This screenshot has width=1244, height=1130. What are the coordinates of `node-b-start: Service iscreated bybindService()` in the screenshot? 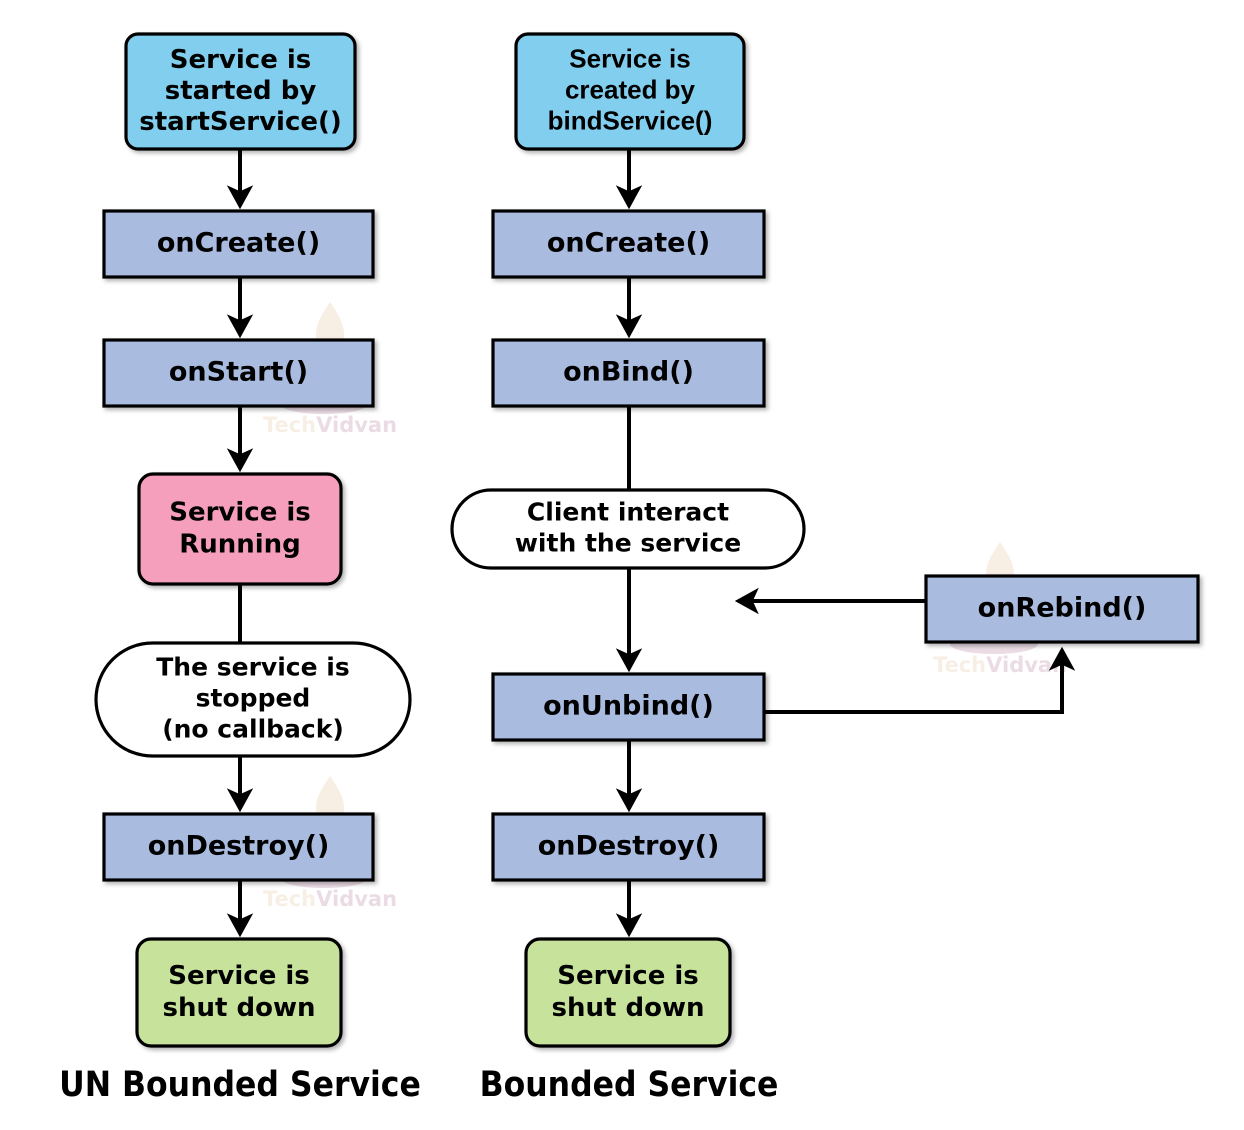 It's located at (630, 91).